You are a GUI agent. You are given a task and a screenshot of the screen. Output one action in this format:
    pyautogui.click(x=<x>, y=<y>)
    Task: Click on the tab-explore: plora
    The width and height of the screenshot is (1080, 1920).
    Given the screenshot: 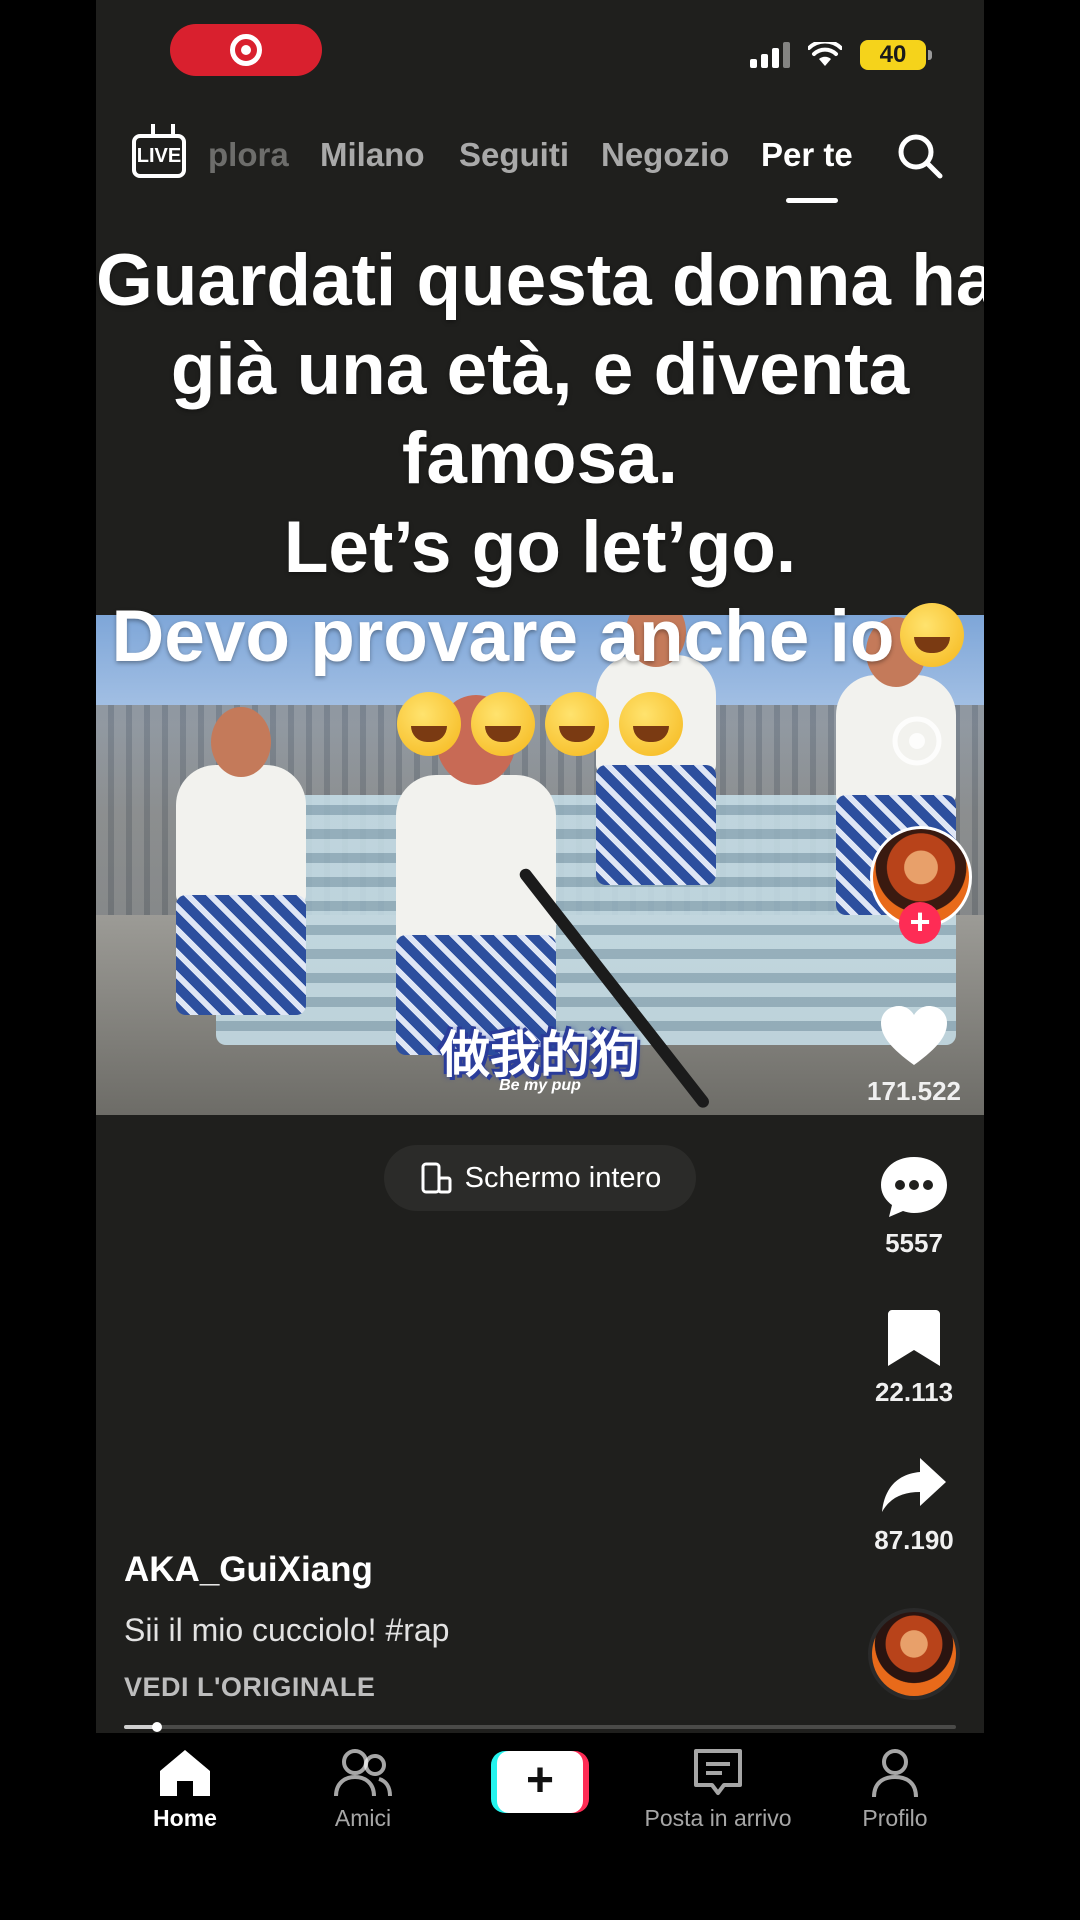 What is the action you would take?
    pyautogui.click(x=248, y=155)
    